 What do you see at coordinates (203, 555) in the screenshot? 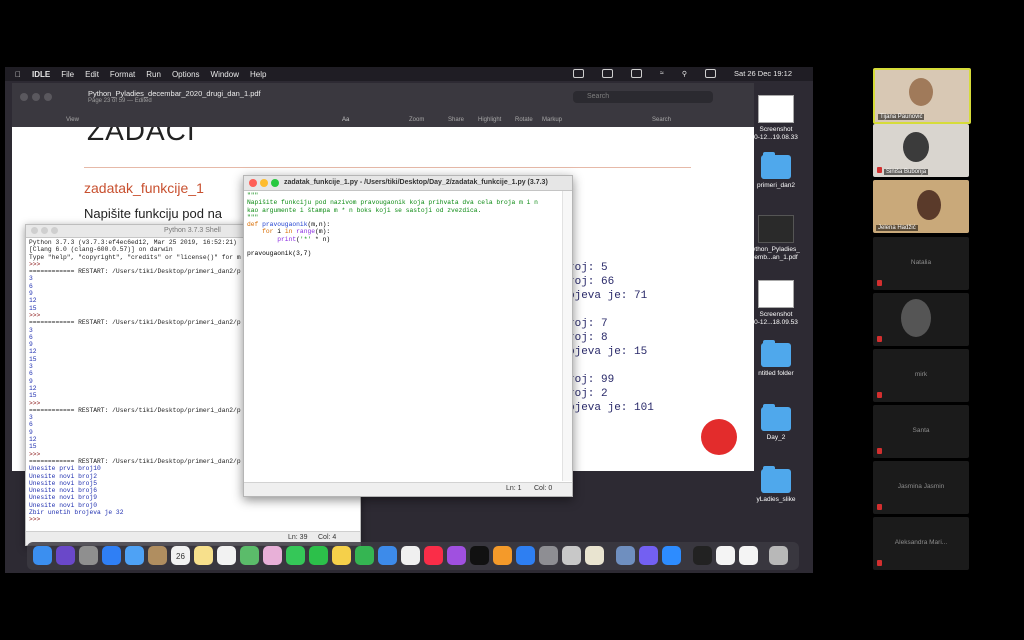
I see `notes-icon` at bounding box center [203, 555].